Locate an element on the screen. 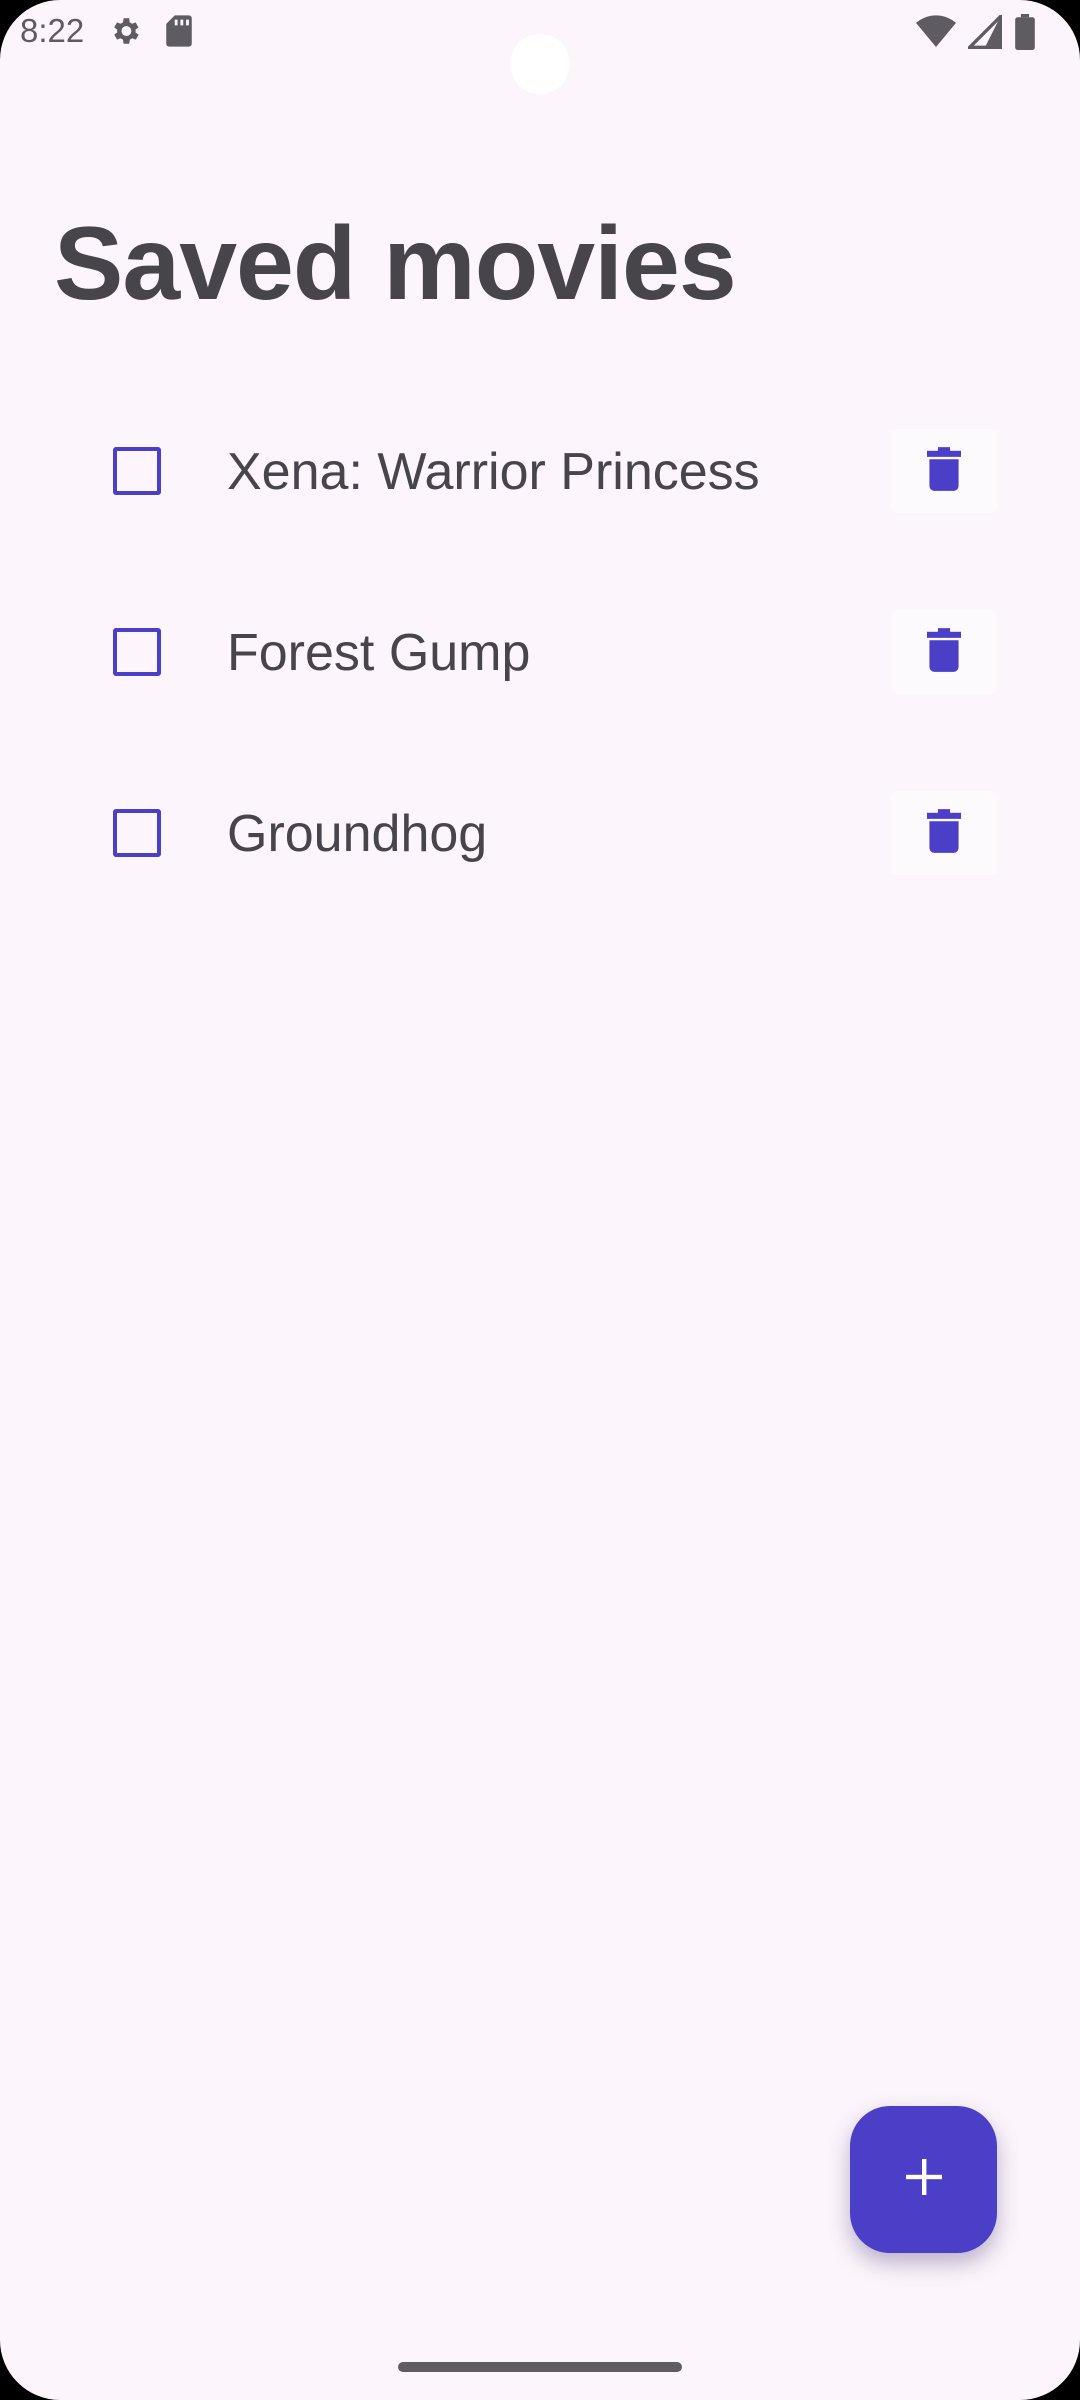 The height and width of the screenshot is (2400, 1080). movie-title: Groundhog is located at coordinates (357, 834).